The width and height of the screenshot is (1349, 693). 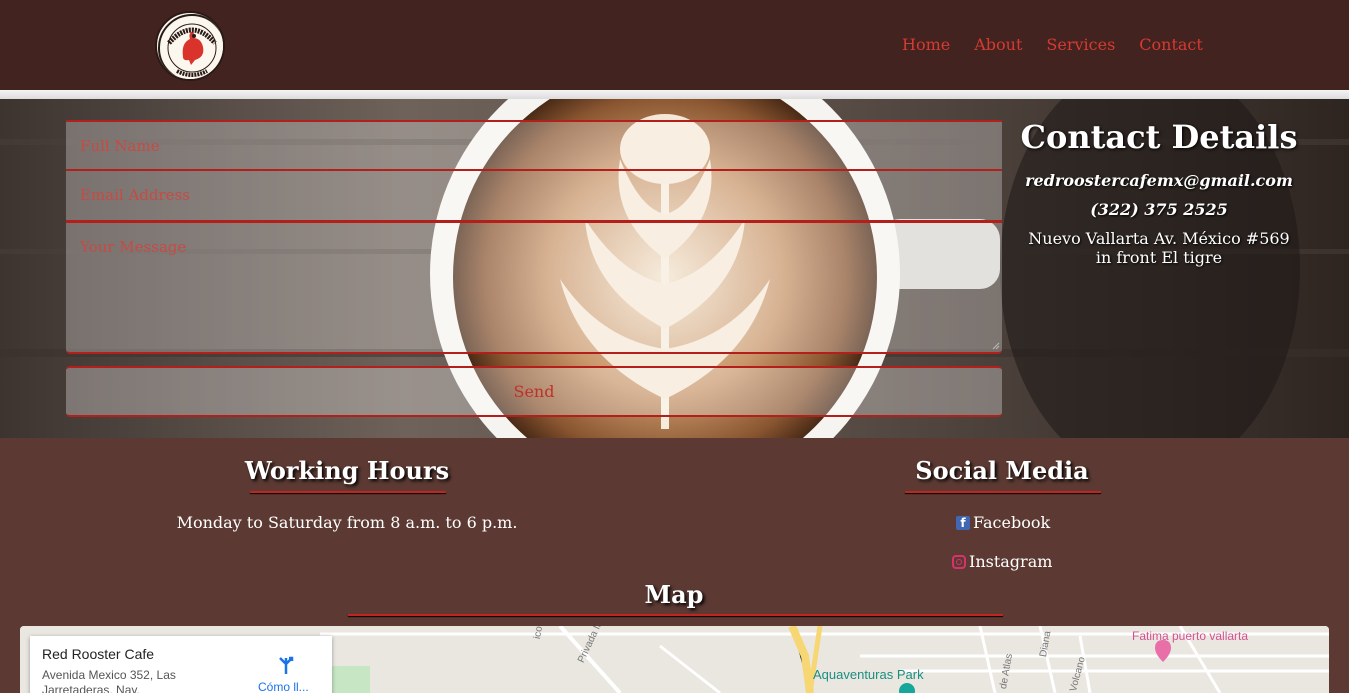 What do you see at coordinates (926, 45) in the screenshot?
I see `nav-home-link: Home` at bounding box center [926, 45].